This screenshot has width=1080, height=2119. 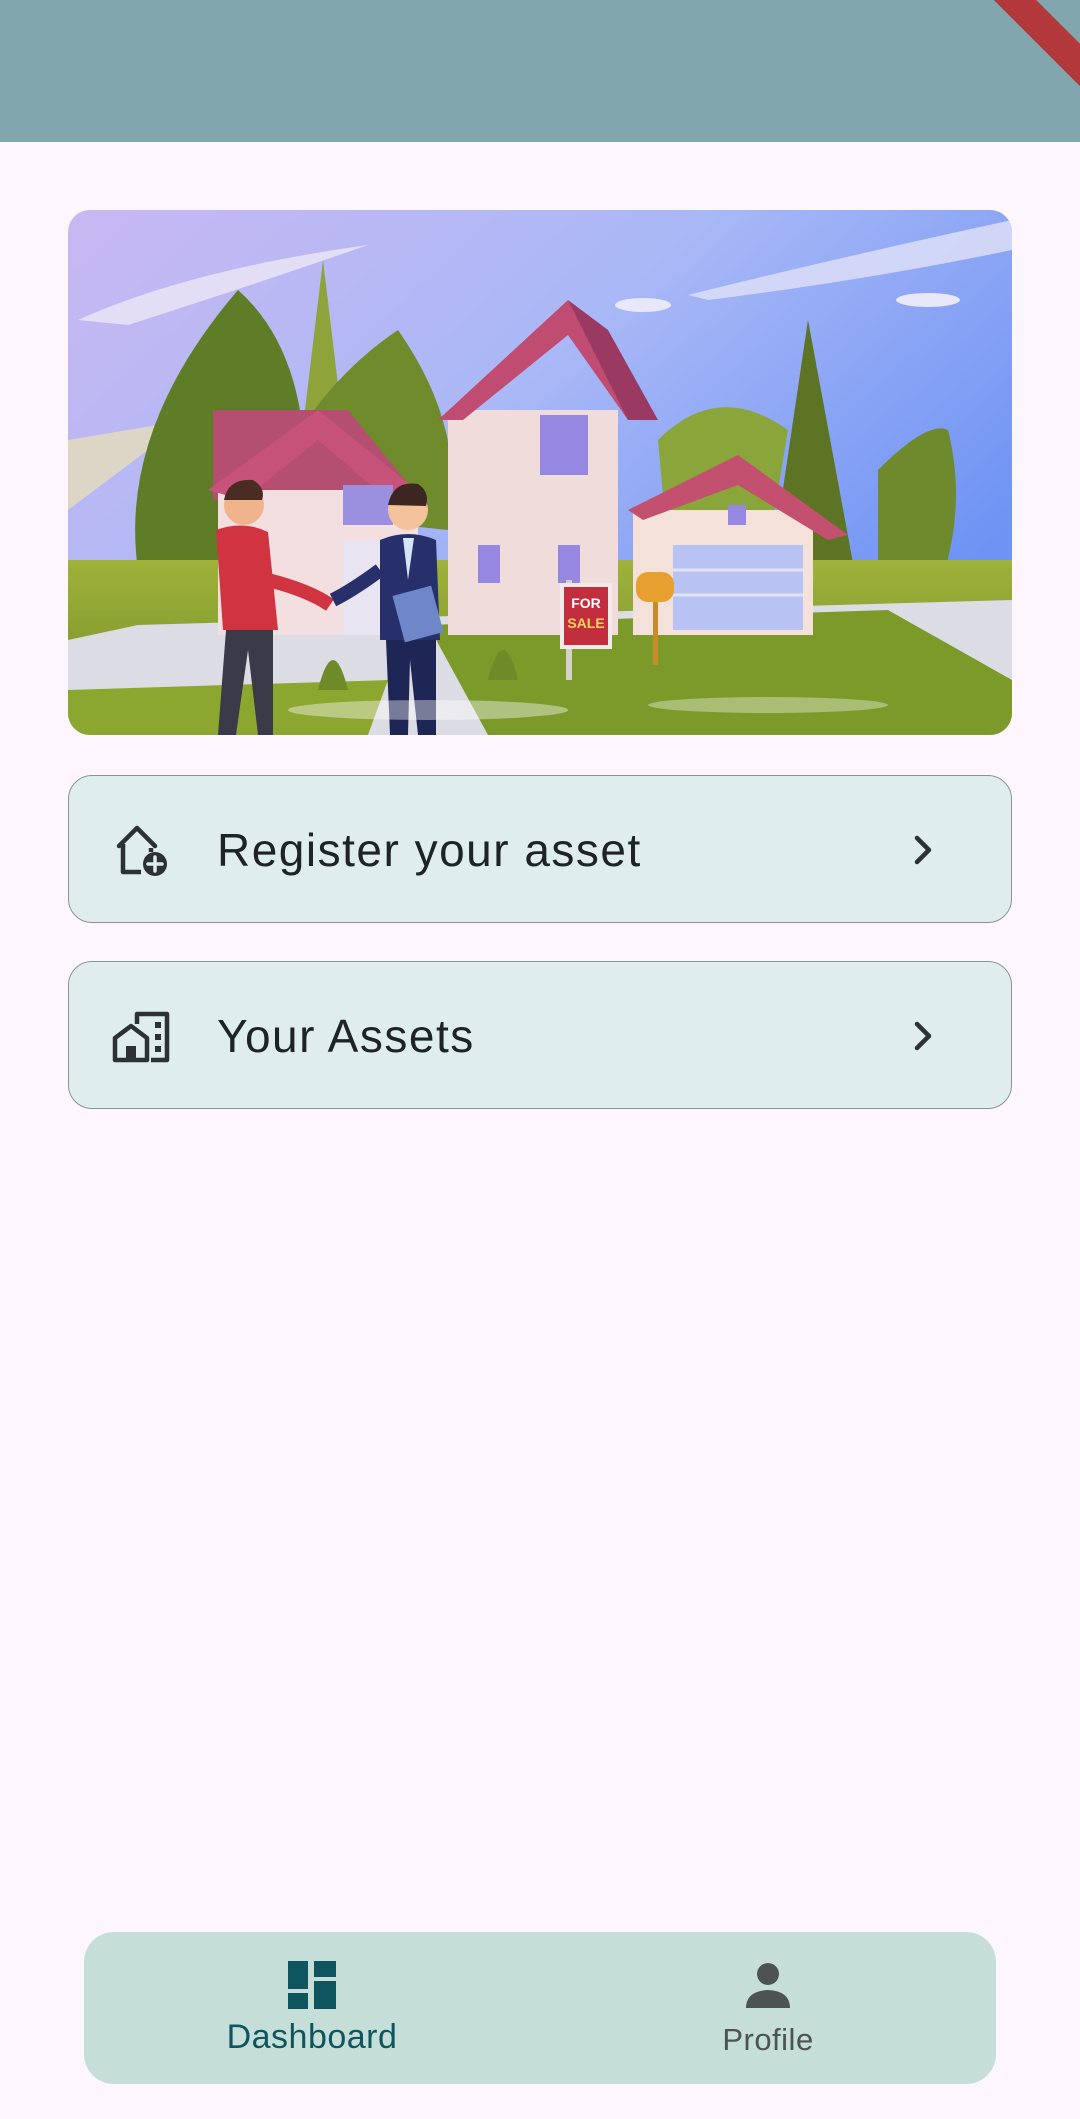 I want to click on nav-item-dashboard: Dashboard, so click(x=312, y=2008).